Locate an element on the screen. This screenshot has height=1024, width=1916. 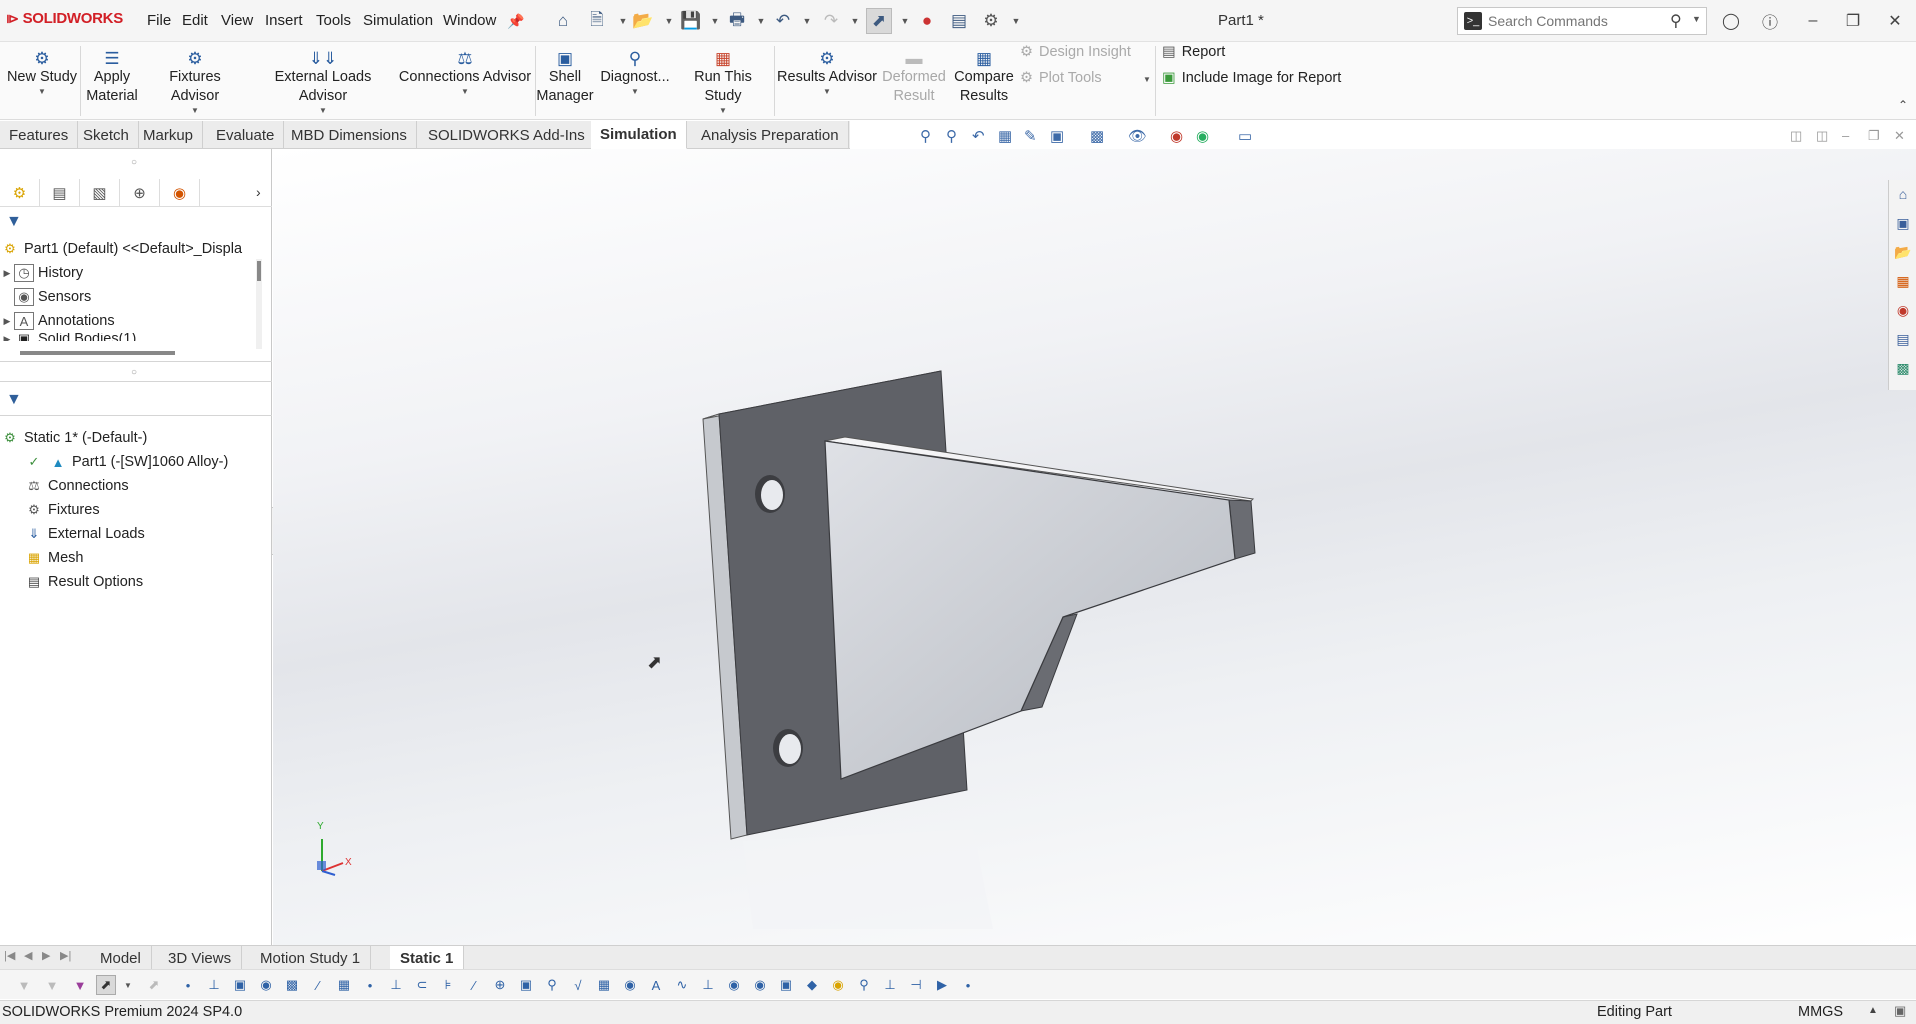
restore-icon: ❐ is located at coordinates (1853, 21).